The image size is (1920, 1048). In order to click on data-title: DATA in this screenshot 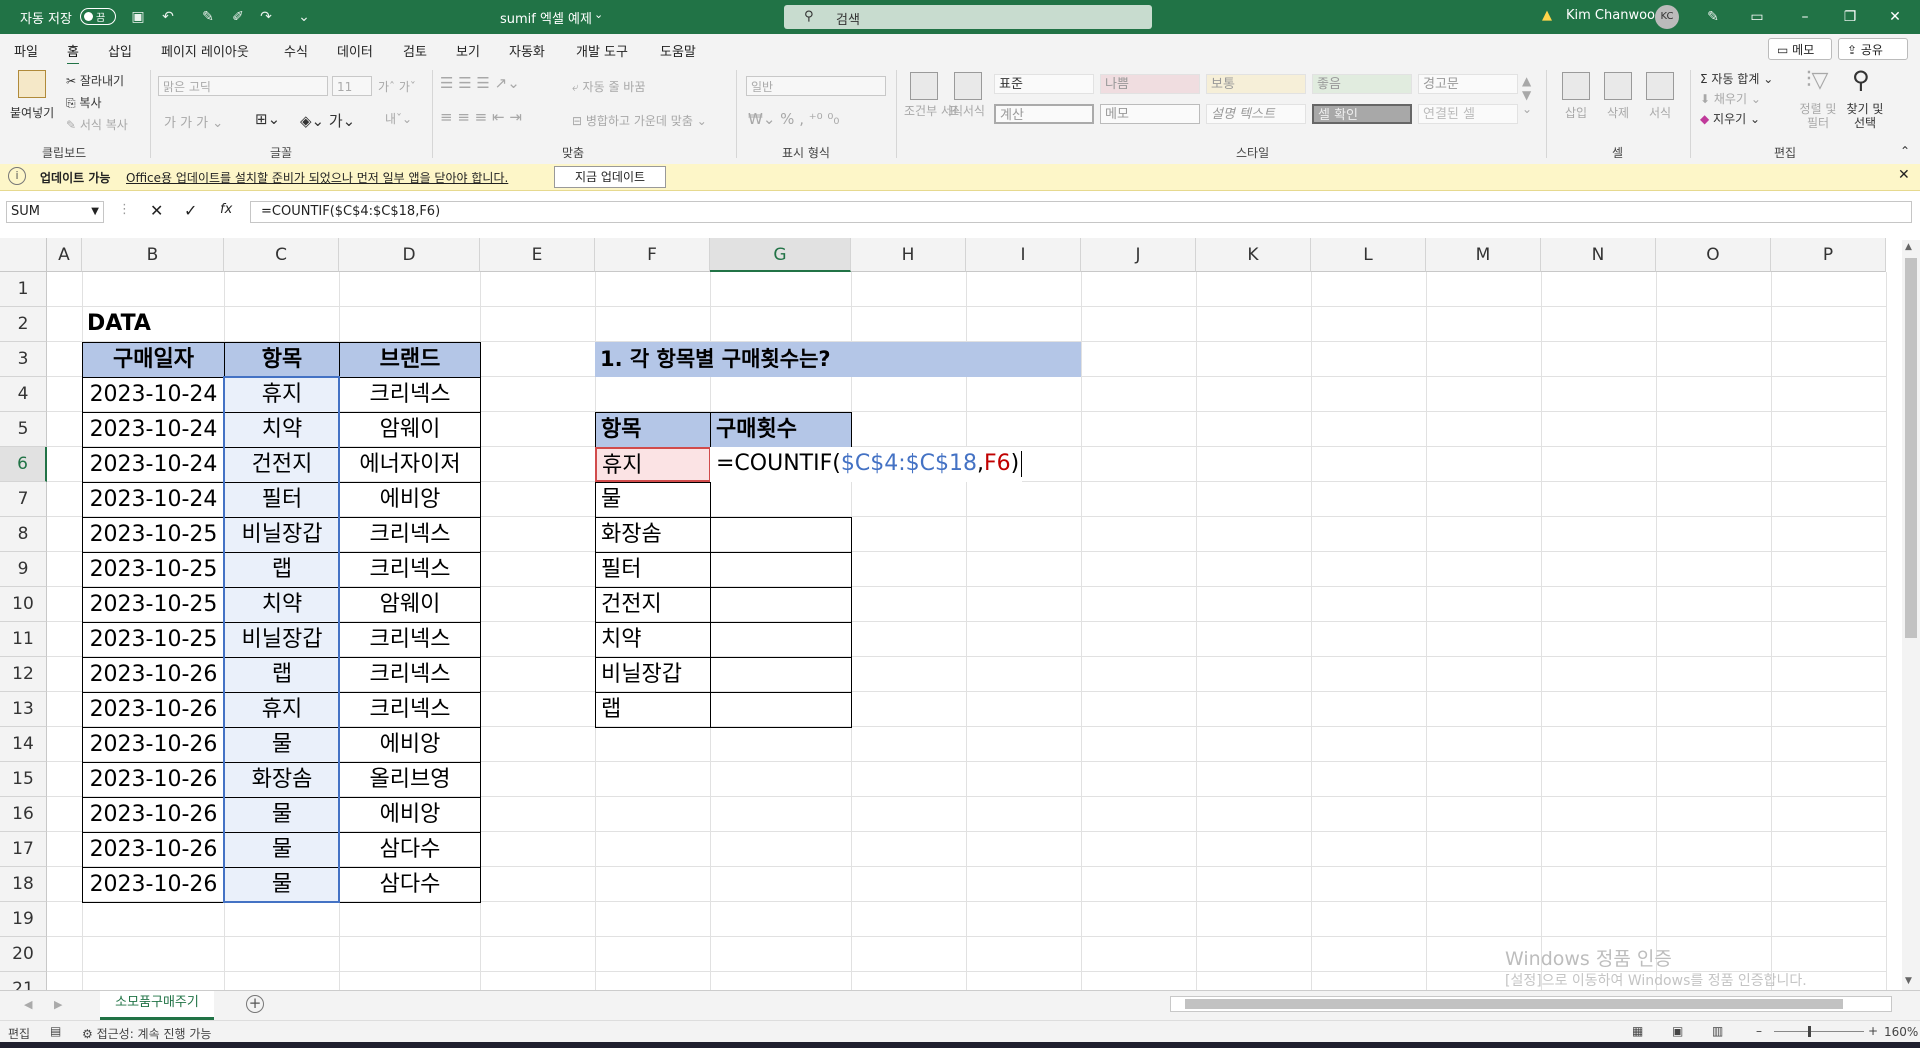, I will do `click(116, 324)`.